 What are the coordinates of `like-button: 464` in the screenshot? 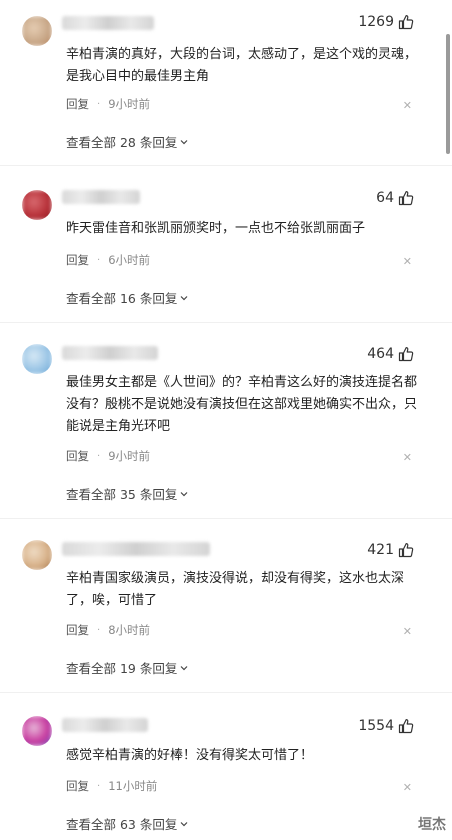 It's located at (390, 354).